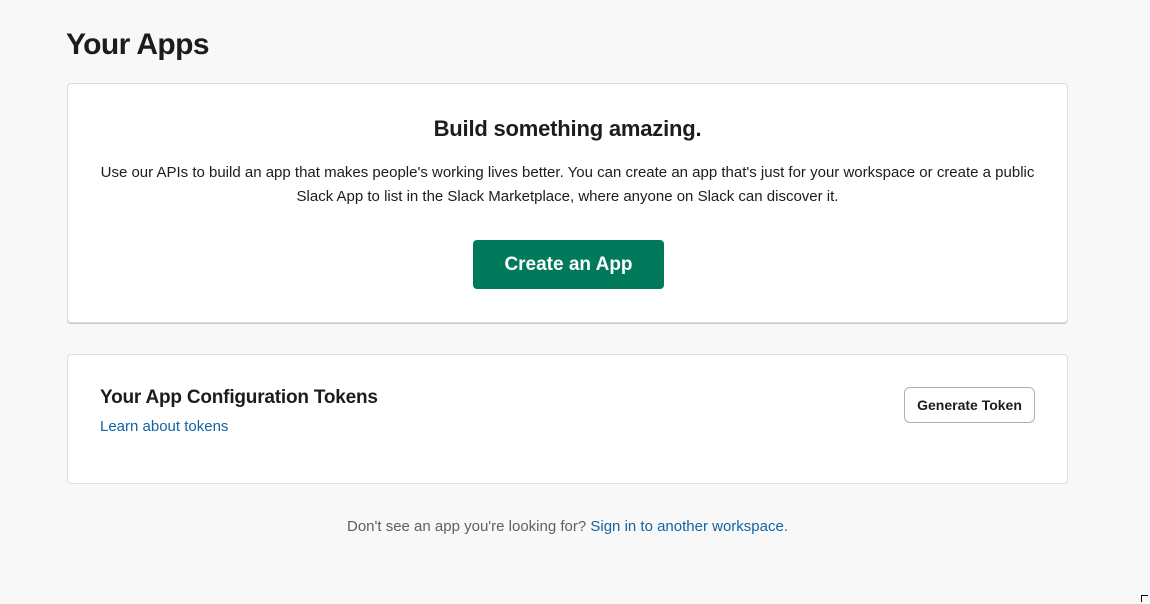 This screenshot has height=604, width=1150. Describe the element at coordinates (567, 128) in the screenshot. I see `build-card-title: Build something amazing.` at that location.